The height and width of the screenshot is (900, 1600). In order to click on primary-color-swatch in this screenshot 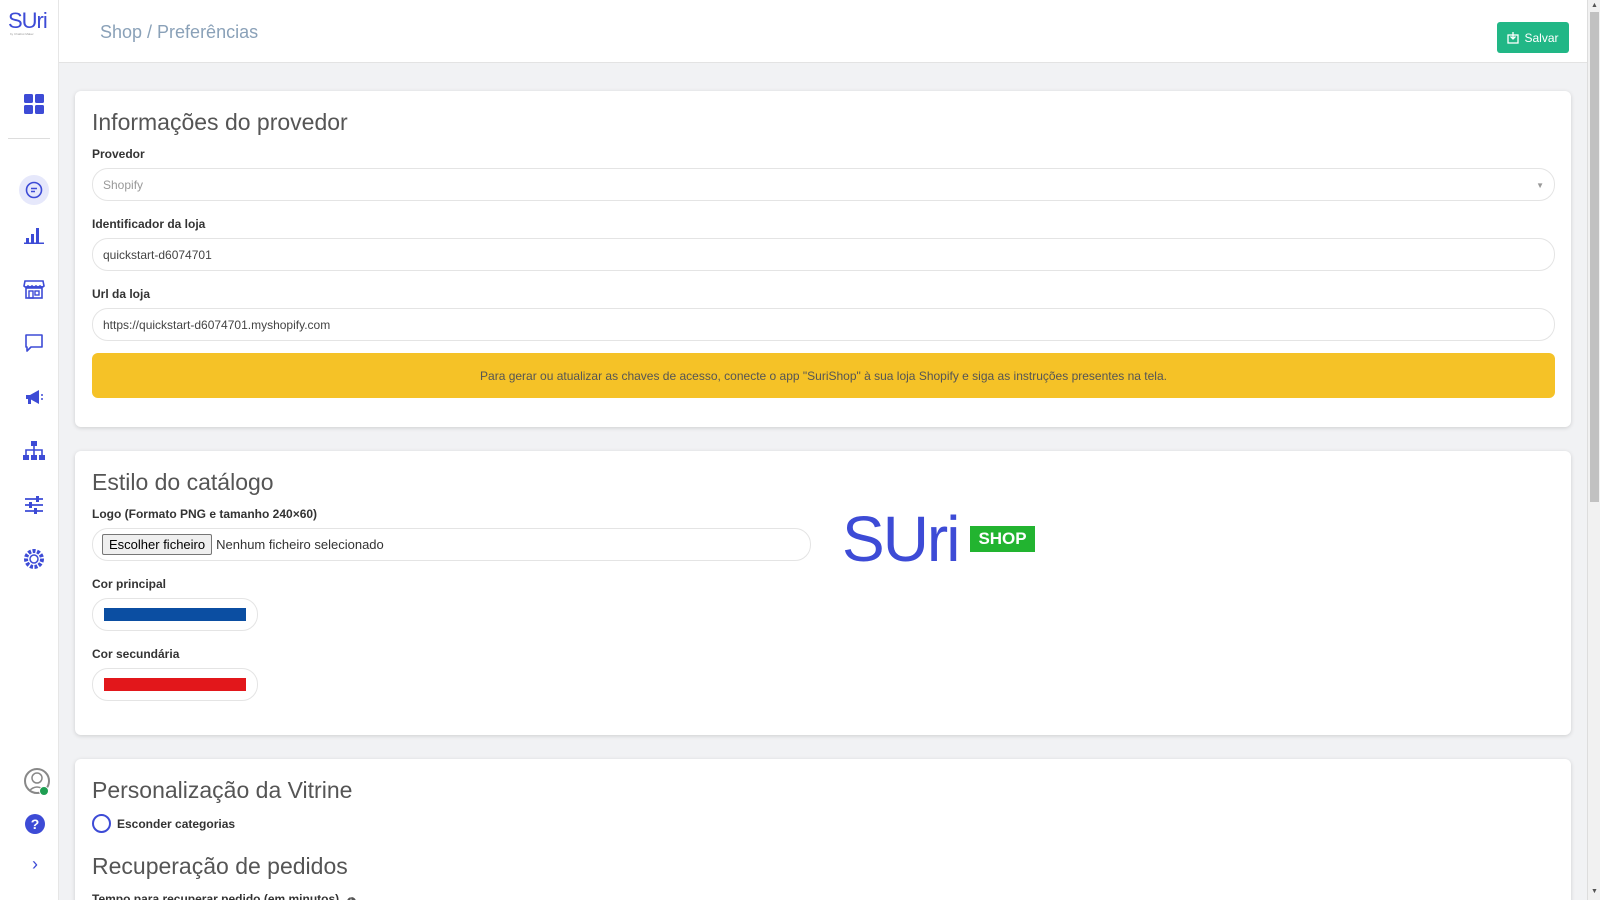, I will do `click(175, 614)`.